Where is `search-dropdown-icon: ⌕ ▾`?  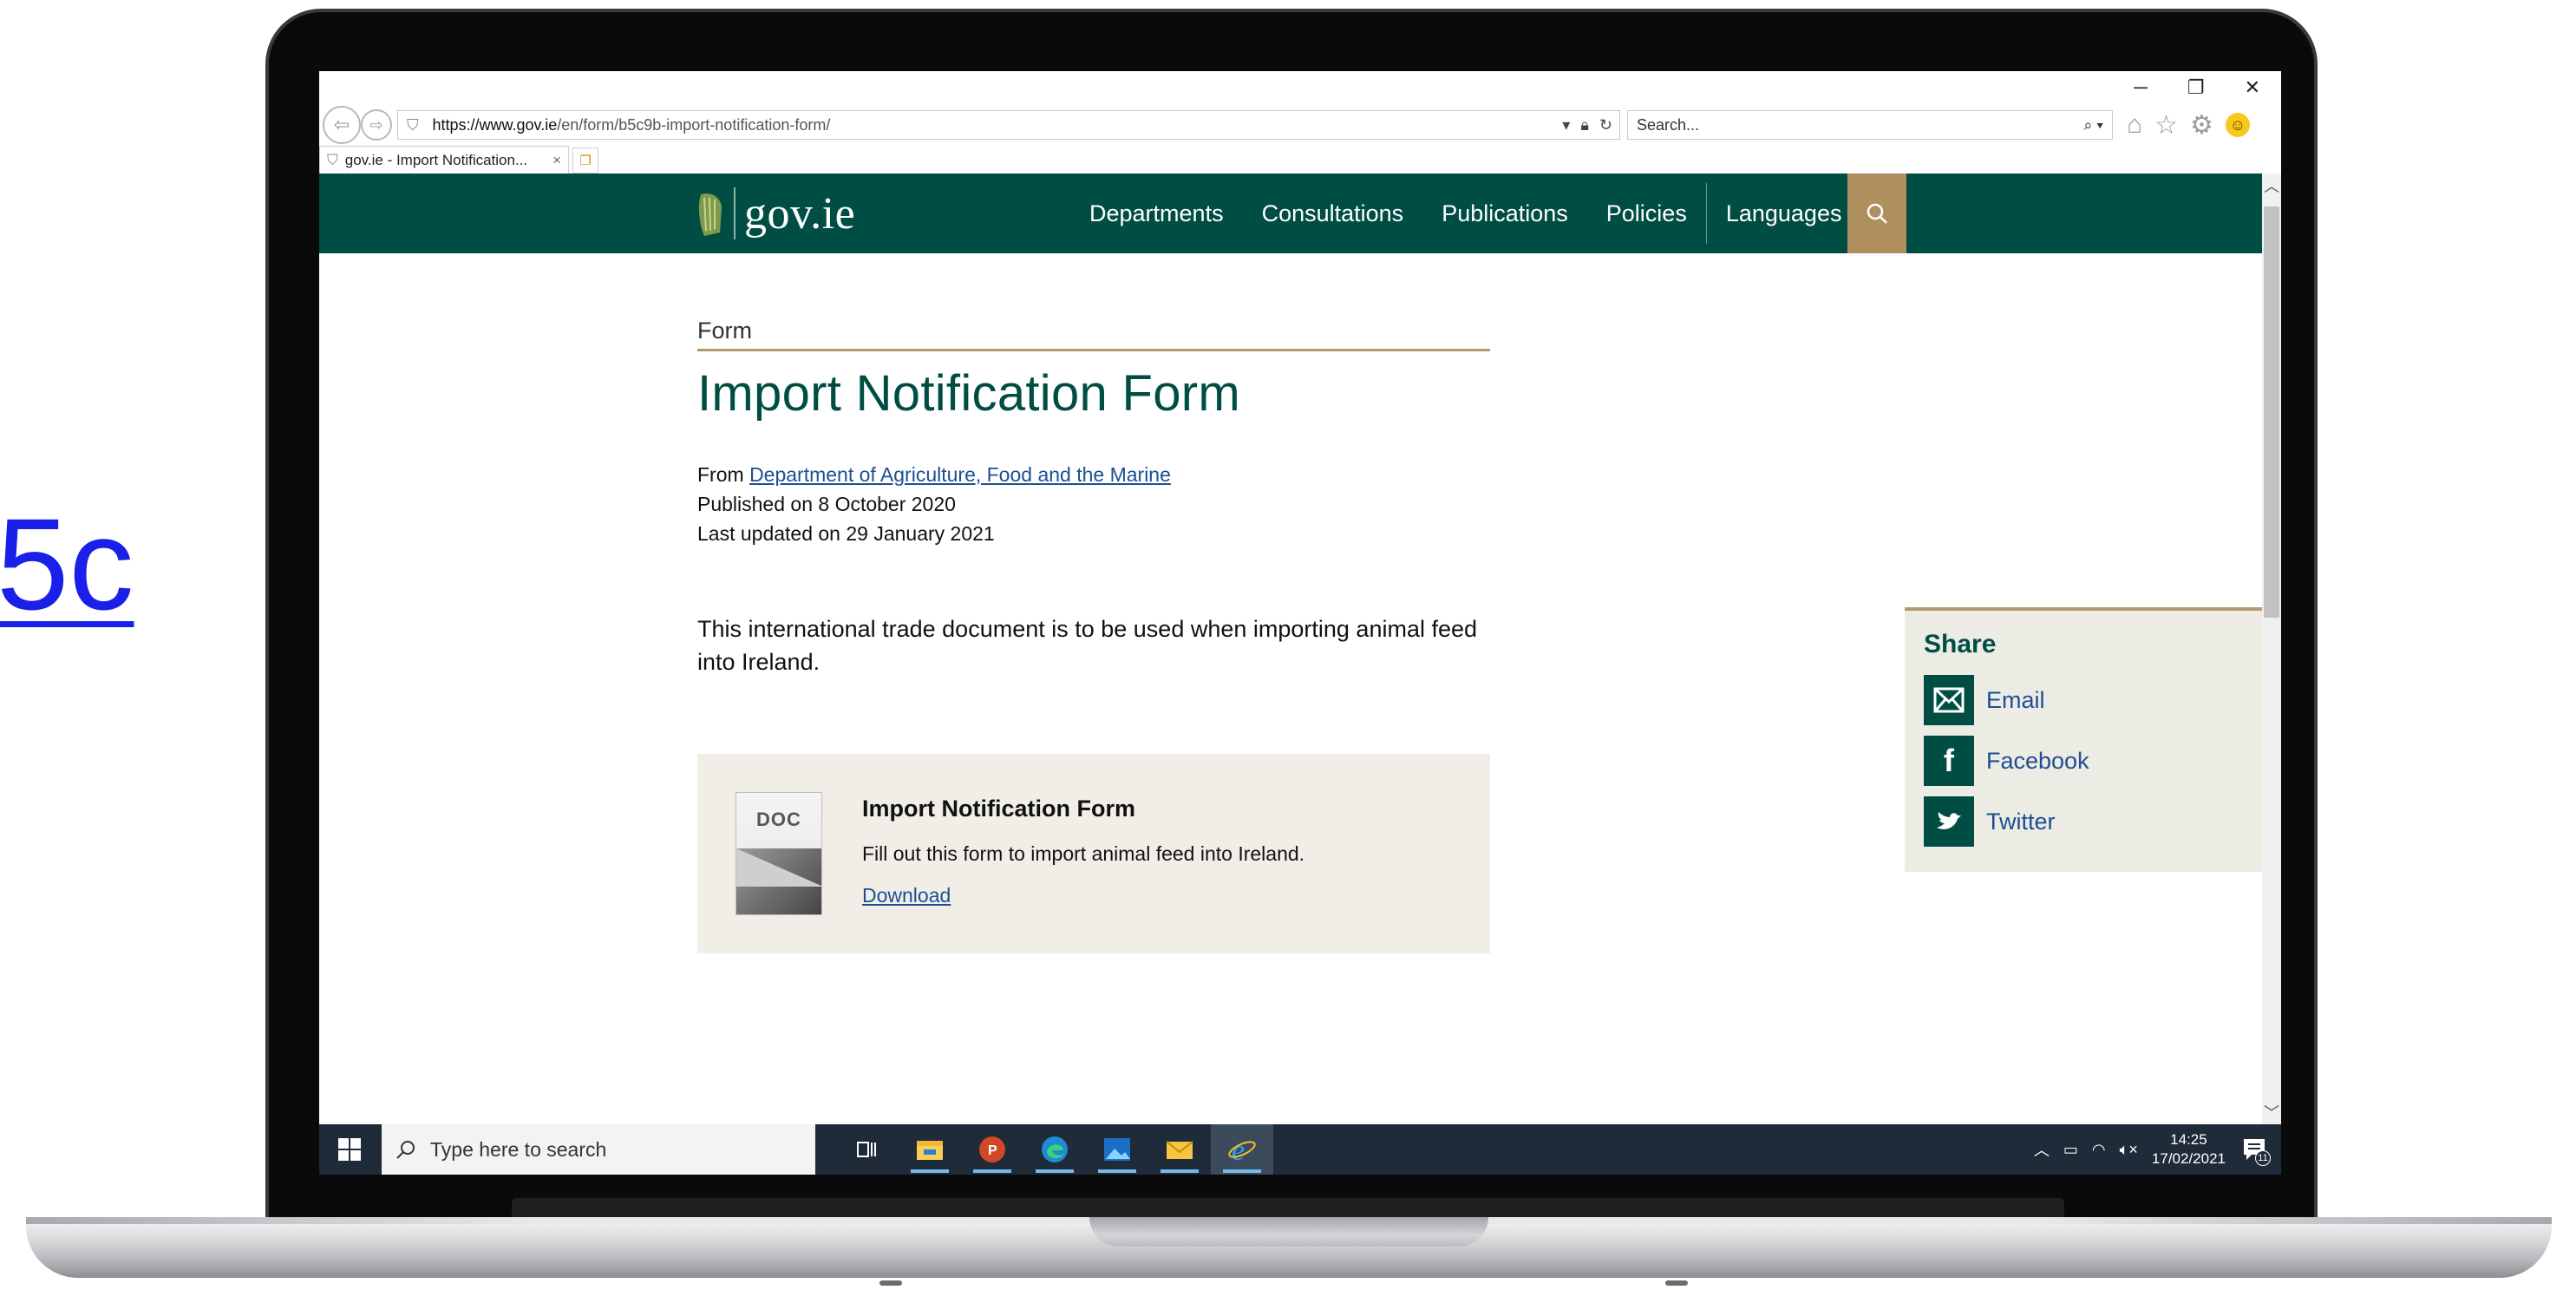 search-dropdown-icon: ⌕ ▾ is located at coordinates (2093, 125).